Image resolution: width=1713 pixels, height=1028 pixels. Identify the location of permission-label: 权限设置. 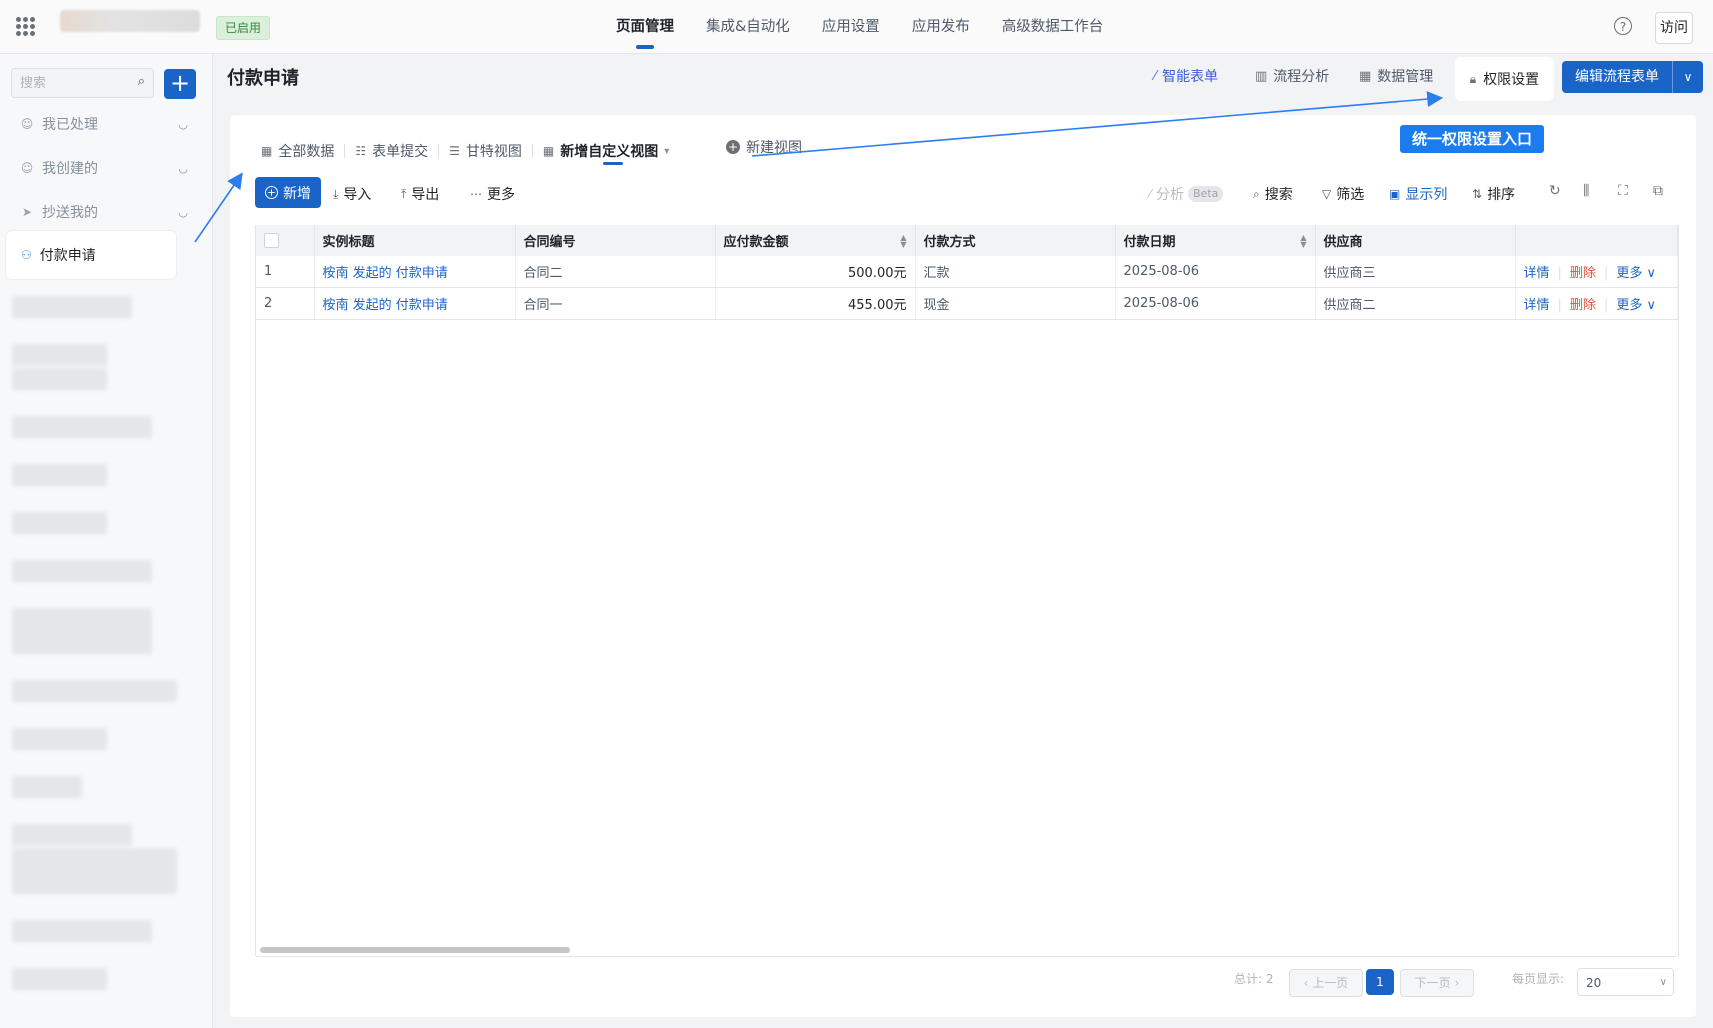
(1511, 80).